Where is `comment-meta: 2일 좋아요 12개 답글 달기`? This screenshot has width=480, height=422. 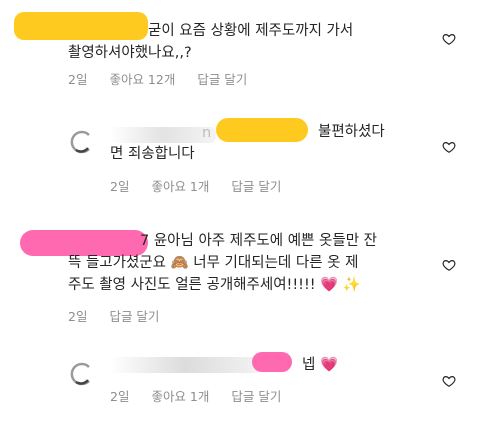
comment-meta: 2일 좋아요 12개 답글 달기 is located at coordinates (157, 78).